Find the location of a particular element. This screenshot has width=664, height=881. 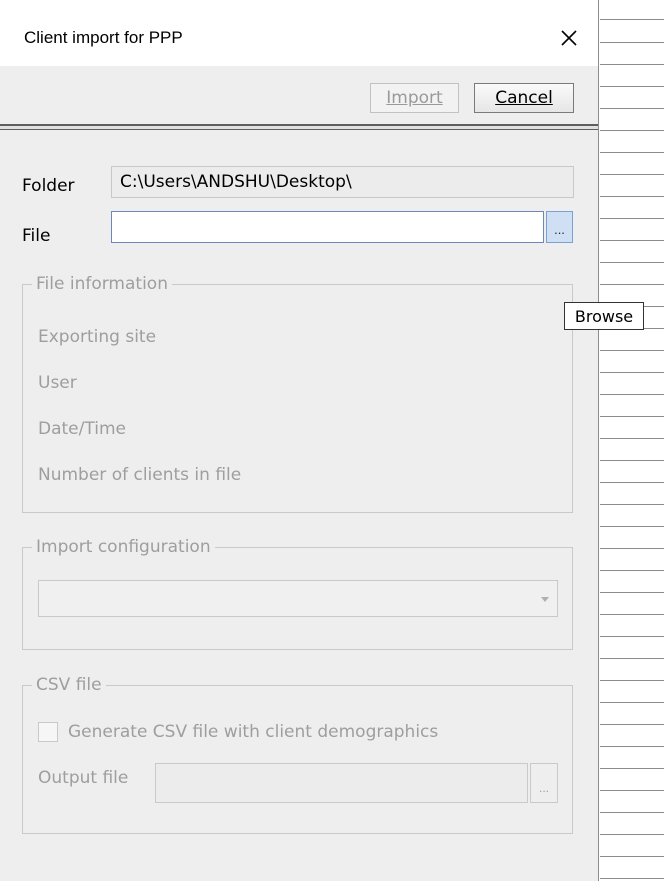

import-button-label: Import is located at coordinates (414, 98).